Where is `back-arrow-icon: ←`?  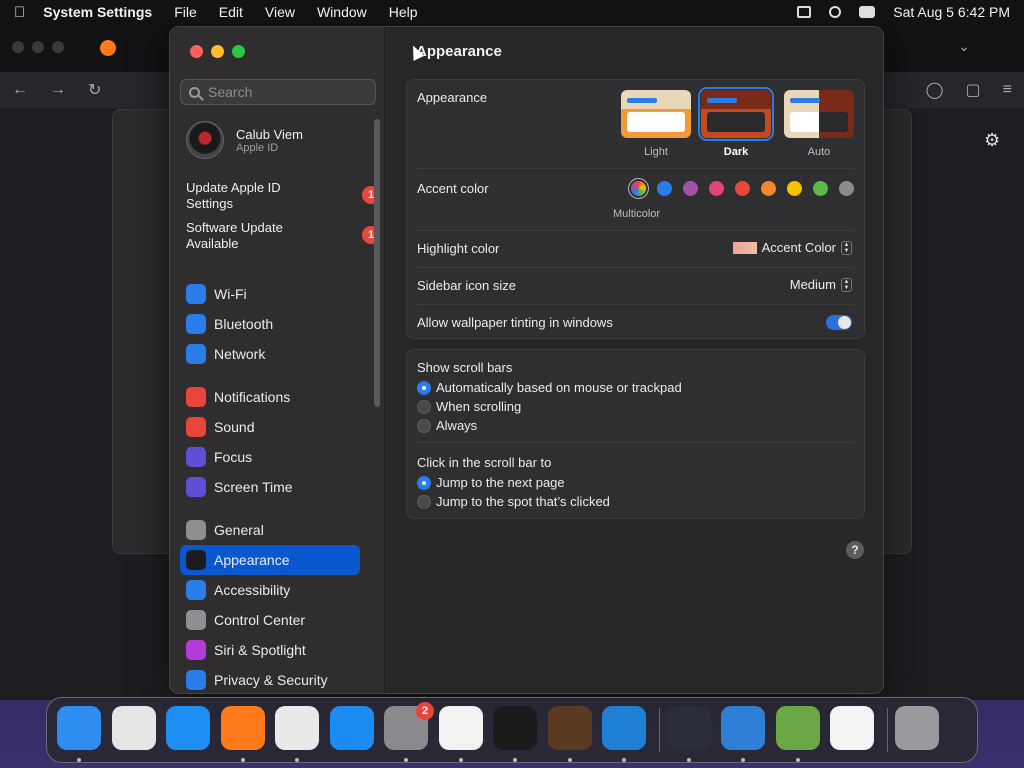
back-arrow-icon: ← is located at coordinates (20, 90).